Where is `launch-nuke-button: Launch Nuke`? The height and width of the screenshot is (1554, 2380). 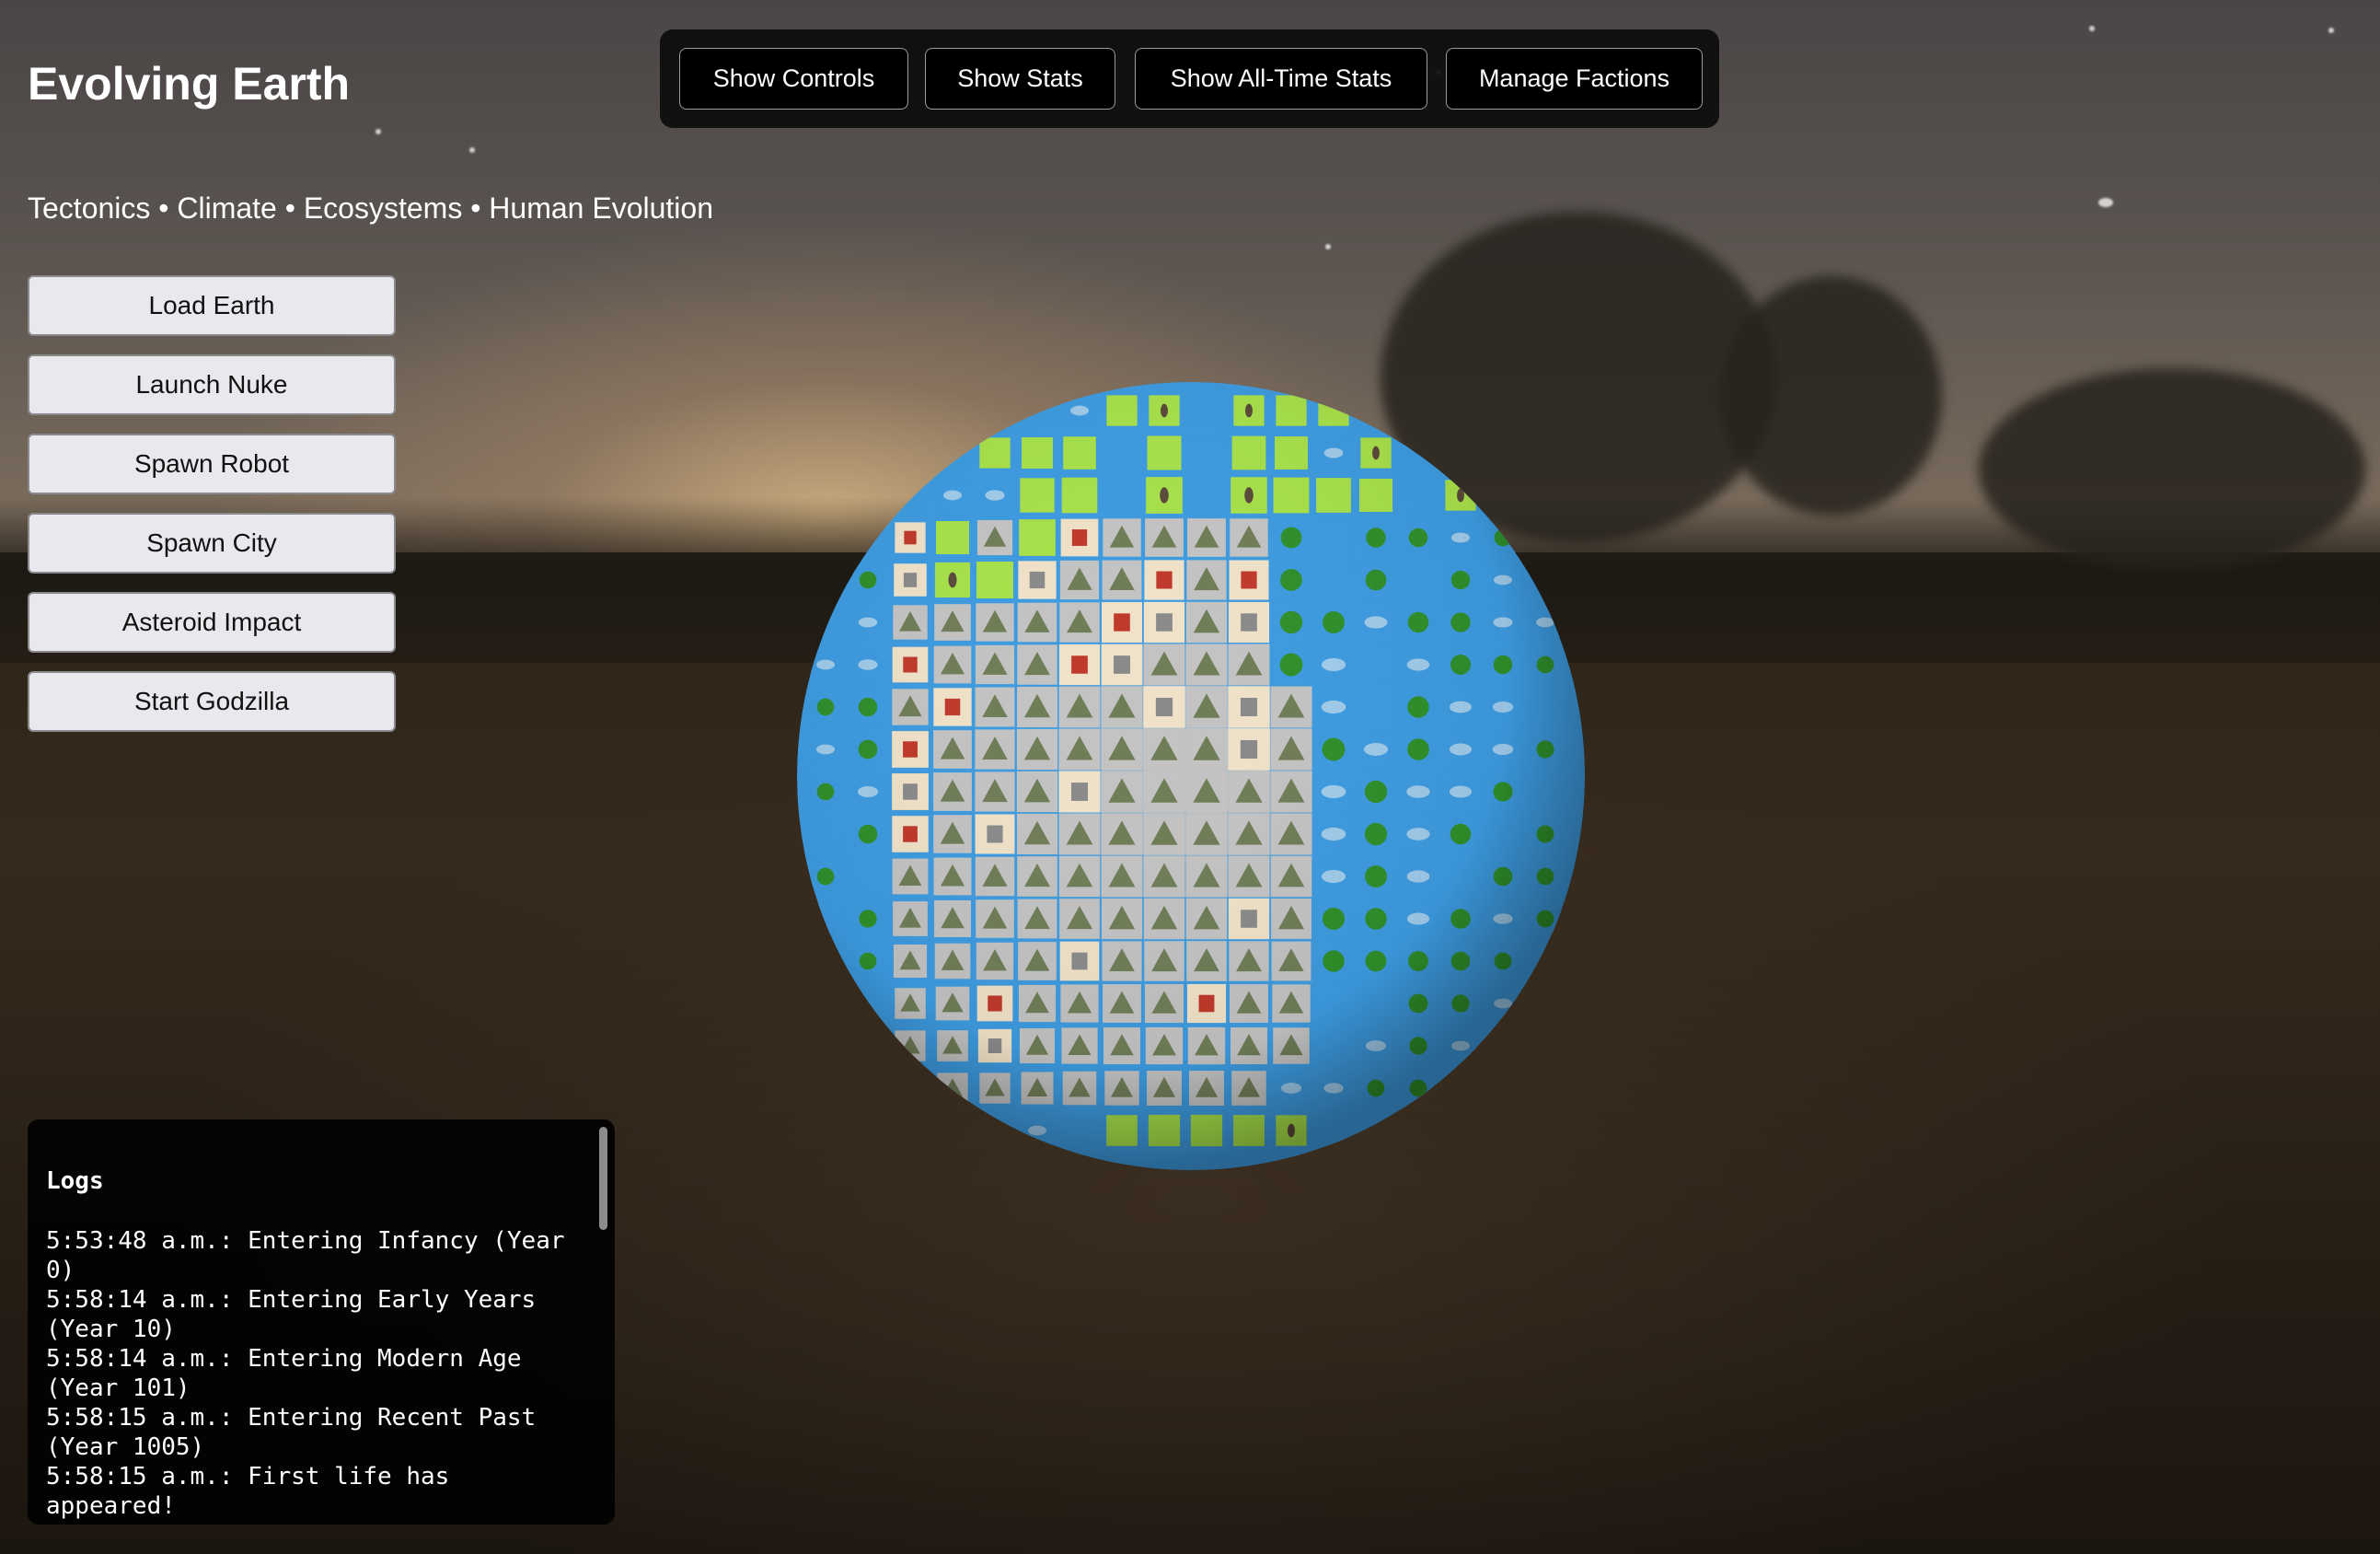
launch-nuke-button: Launch Nuke is located at coordinates (212, 384).